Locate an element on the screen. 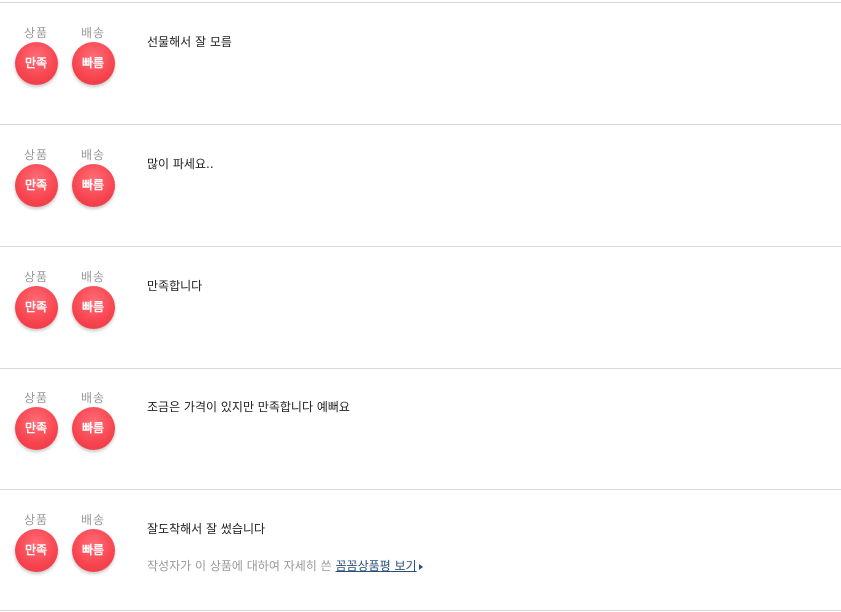 Image resolution: width=841 pixels, height=612 pixels. detailed-review-link: 꼼꼼상품평 보기 is located at coordinates (376, 566).